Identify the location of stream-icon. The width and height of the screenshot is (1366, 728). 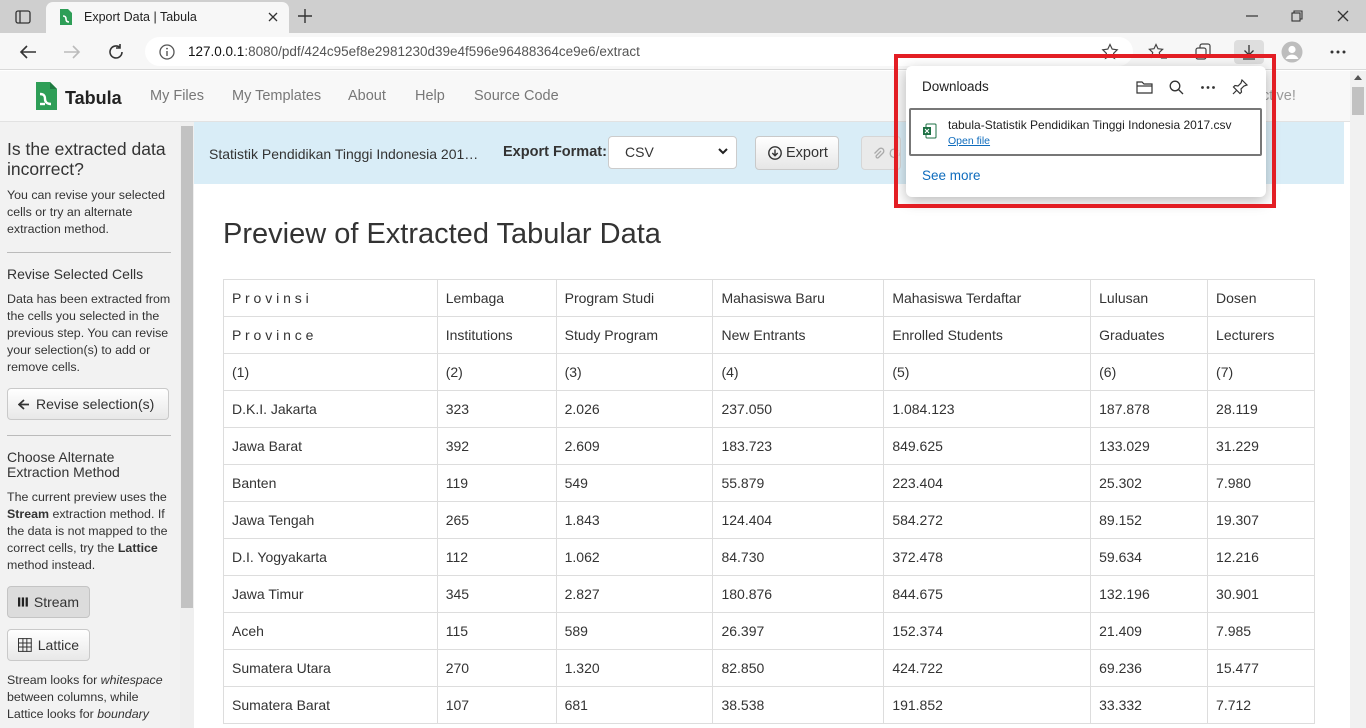
(23, 602).